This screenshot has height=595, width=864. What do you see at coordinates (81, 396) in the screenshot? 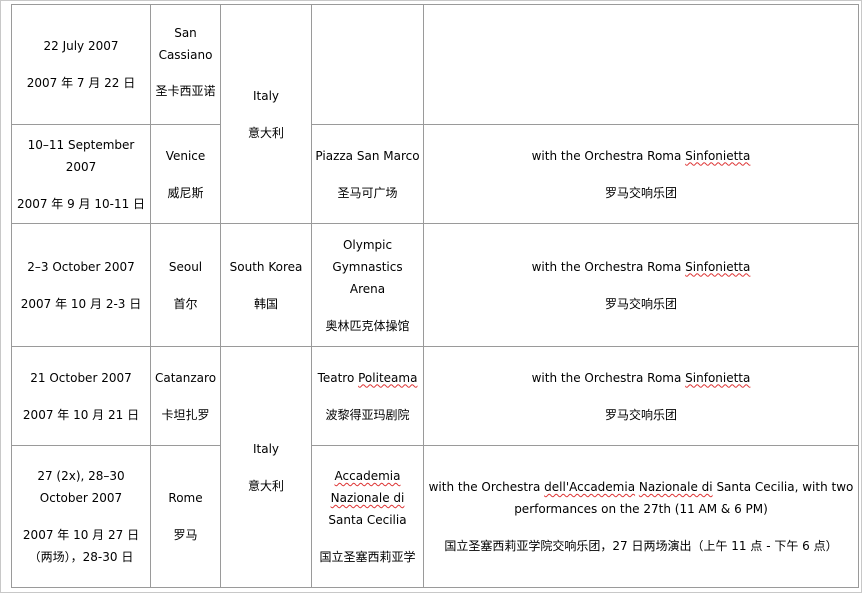
I see `date-cell: 21 October 2007 2007 年 10 月 21 日` at bounding box center [81, 396].